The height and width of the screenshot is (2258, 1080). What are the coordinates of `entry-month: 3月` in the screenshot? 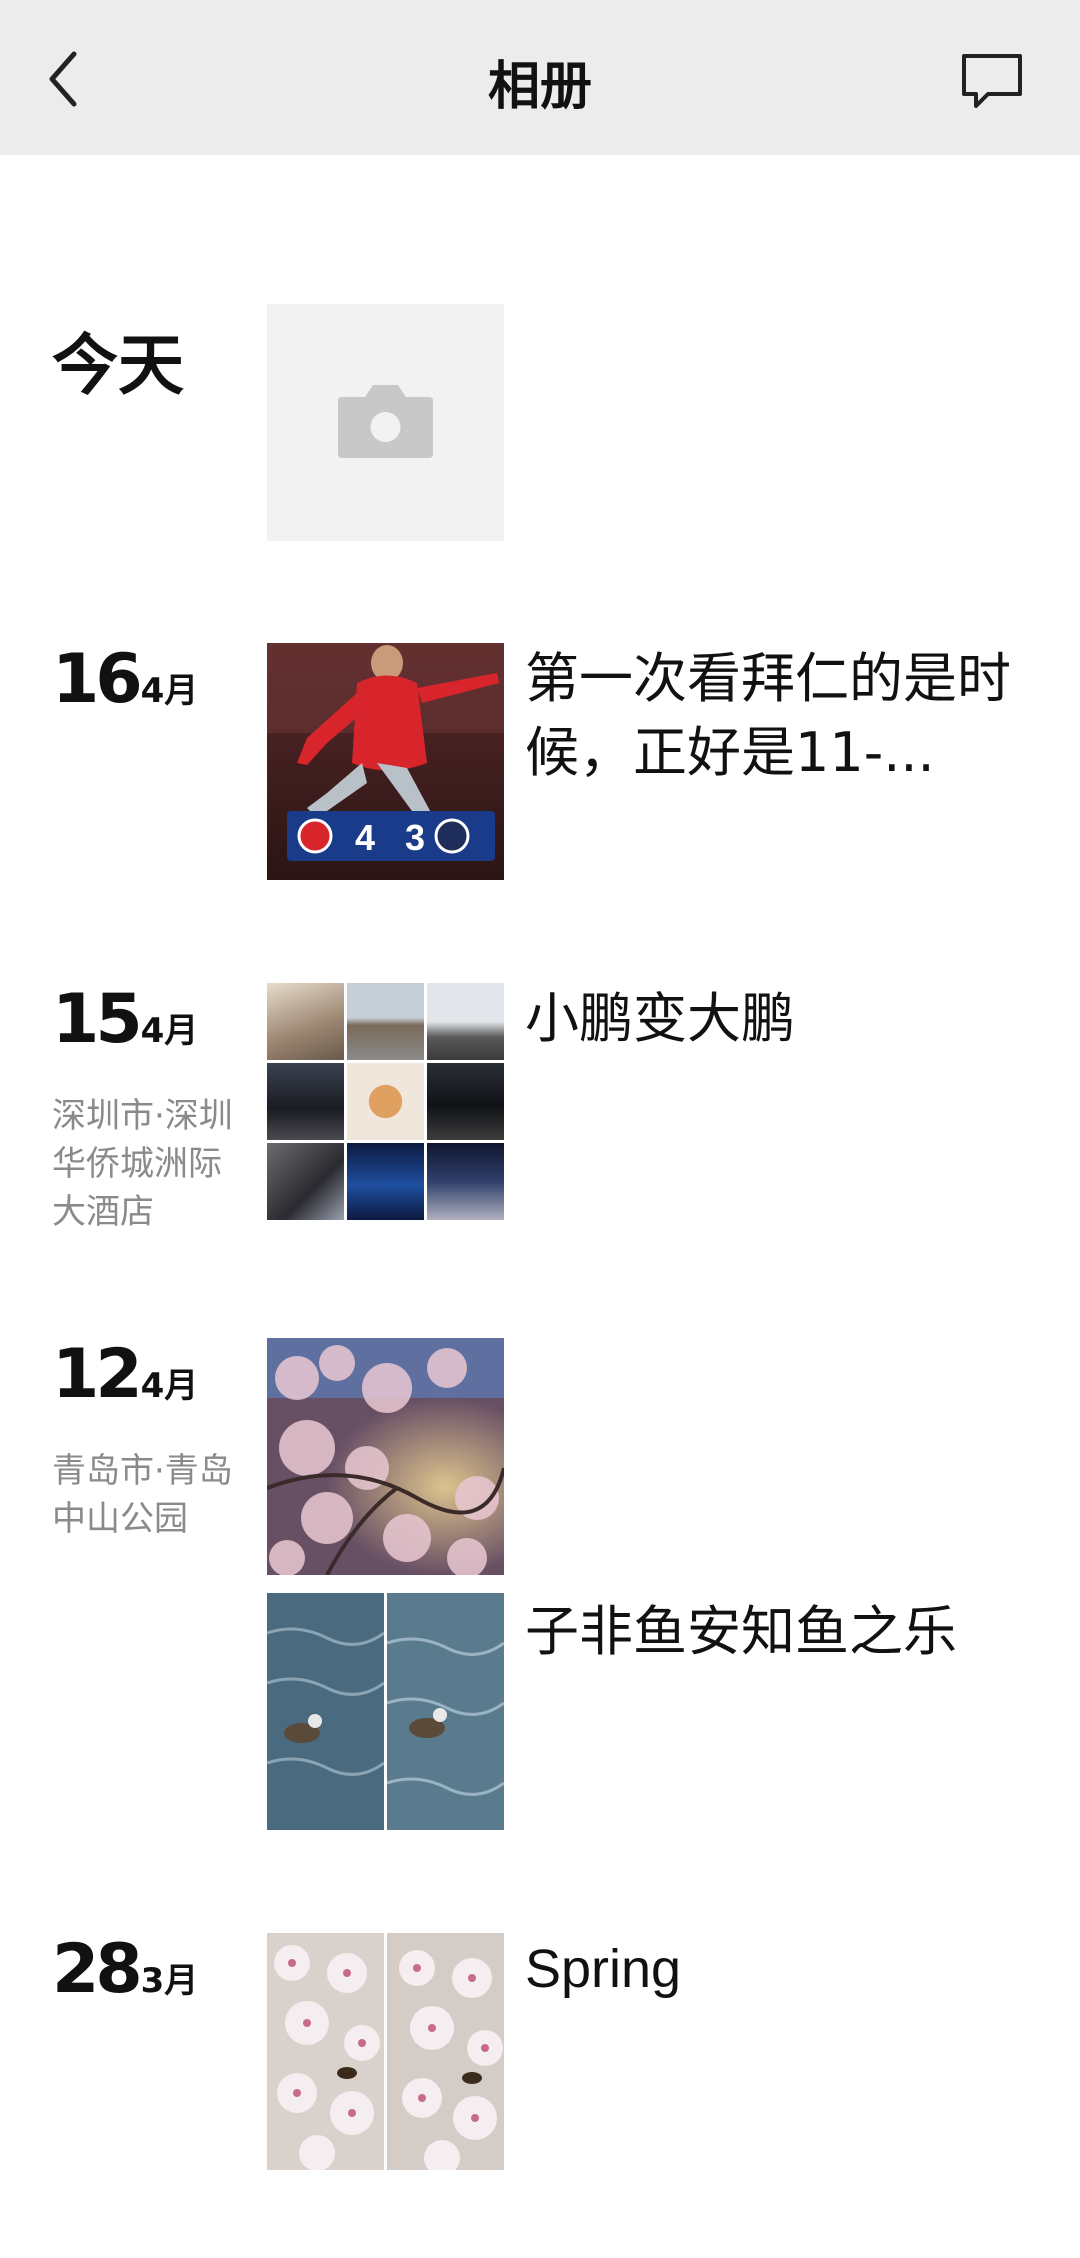 It's located at (169, 1981).